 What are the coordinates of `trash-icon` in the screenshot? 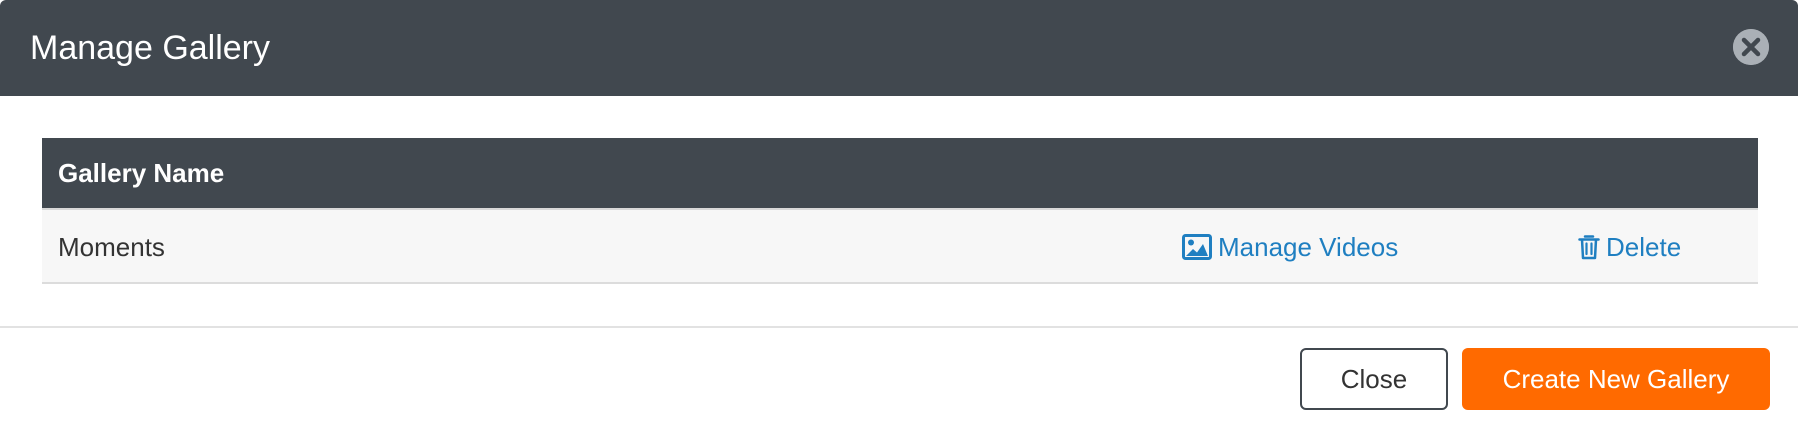 It's located at (1589, 247).